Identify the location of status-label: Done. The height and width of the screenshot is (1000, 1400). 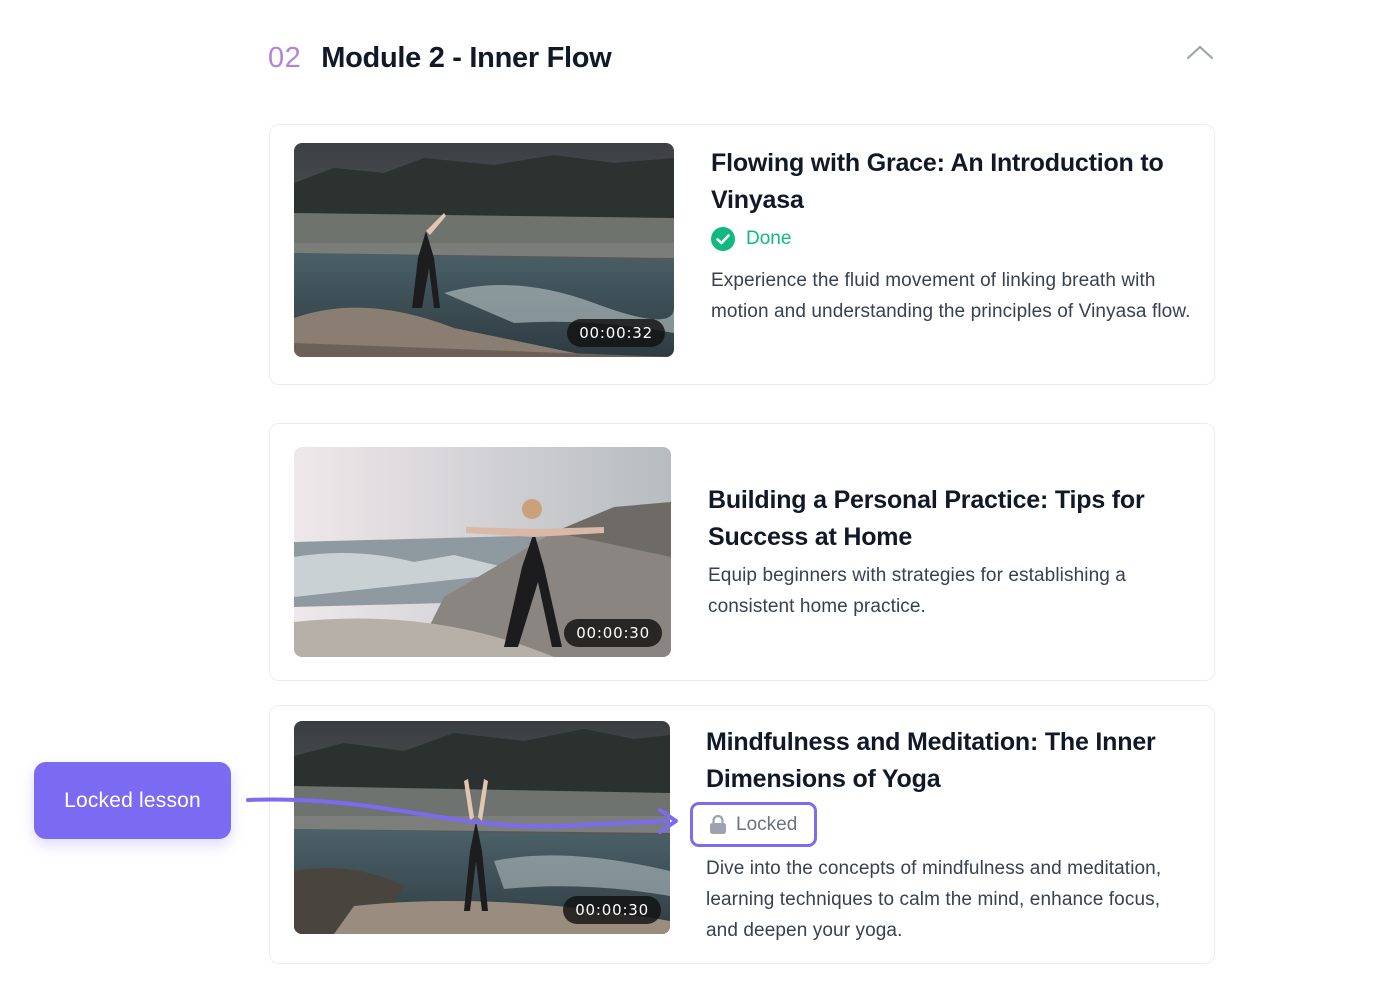
(769, 238).